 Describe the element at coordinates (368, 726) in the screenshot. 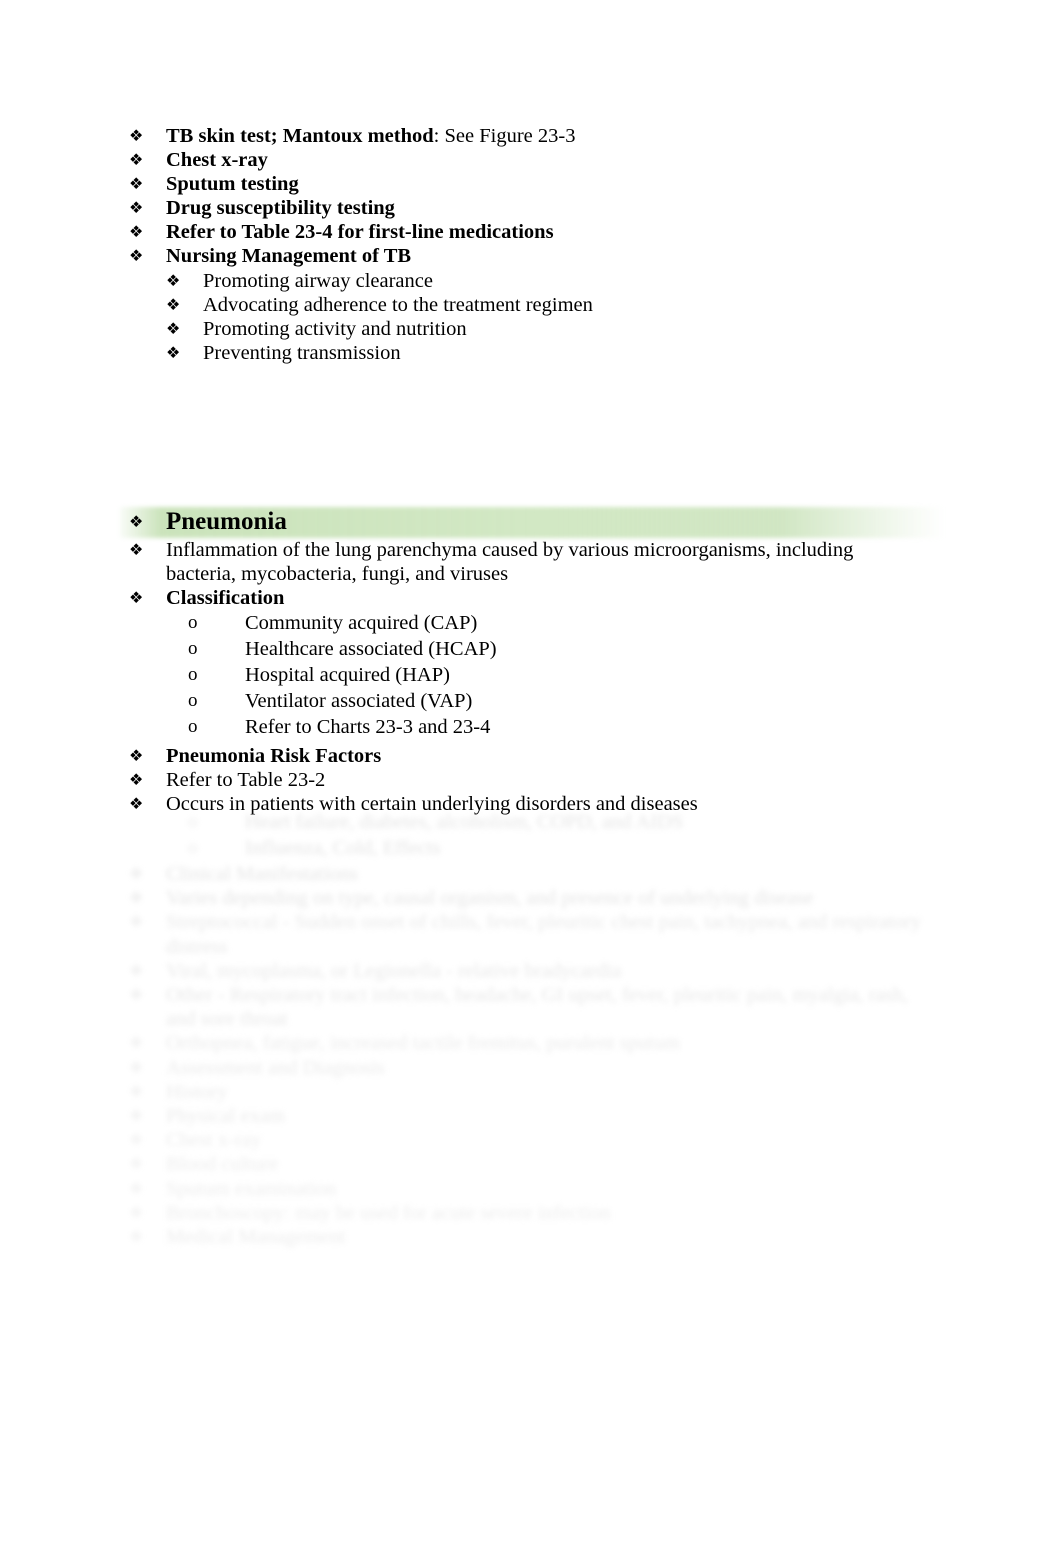

I see `list-item-text: Refer to Charts 23-3 and 23-4` at that location.